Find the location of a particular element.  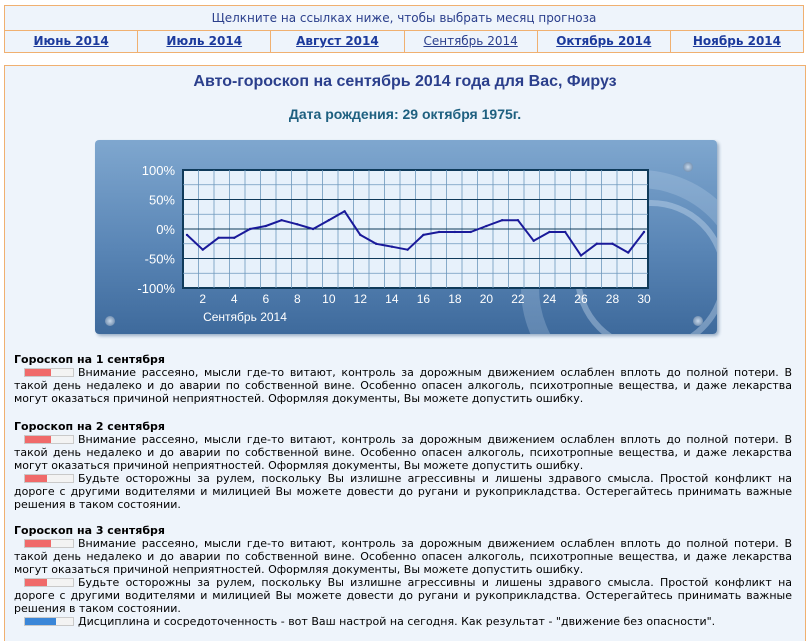

x-tick-label: 14 is located at coordinates (392, 299).